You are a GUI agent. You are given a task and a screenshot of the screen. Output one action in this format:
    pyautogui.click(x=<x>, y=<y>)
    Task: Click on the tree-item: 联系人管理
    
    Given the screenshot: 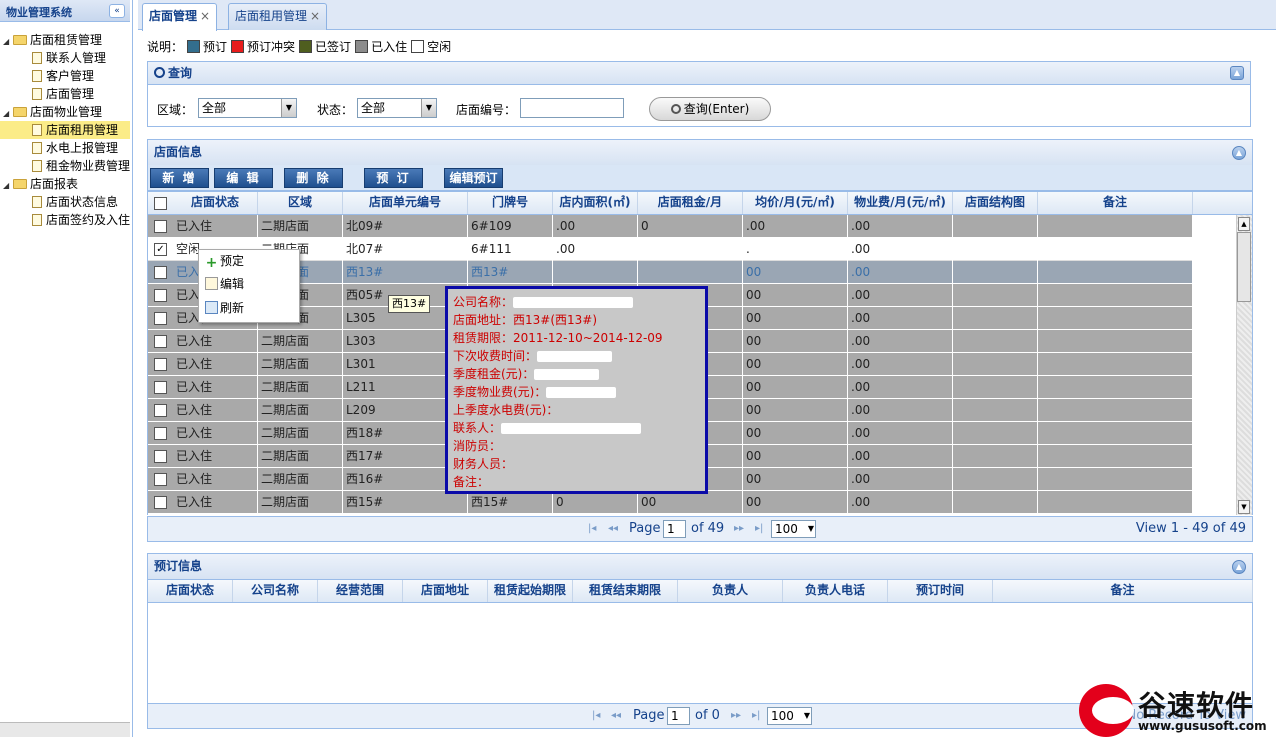 What is the action you would take?
    pyautogui.click(x=69, y=58)
    